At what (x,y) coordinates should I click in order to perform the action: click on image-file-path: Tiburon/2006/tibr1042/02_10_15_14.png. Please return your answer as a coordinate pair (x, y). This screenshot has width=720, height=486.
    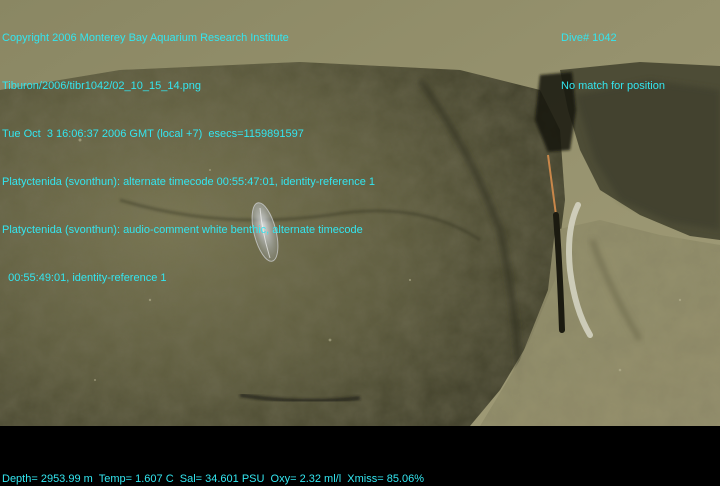
    Looking at the image, I should click on (101, 86).